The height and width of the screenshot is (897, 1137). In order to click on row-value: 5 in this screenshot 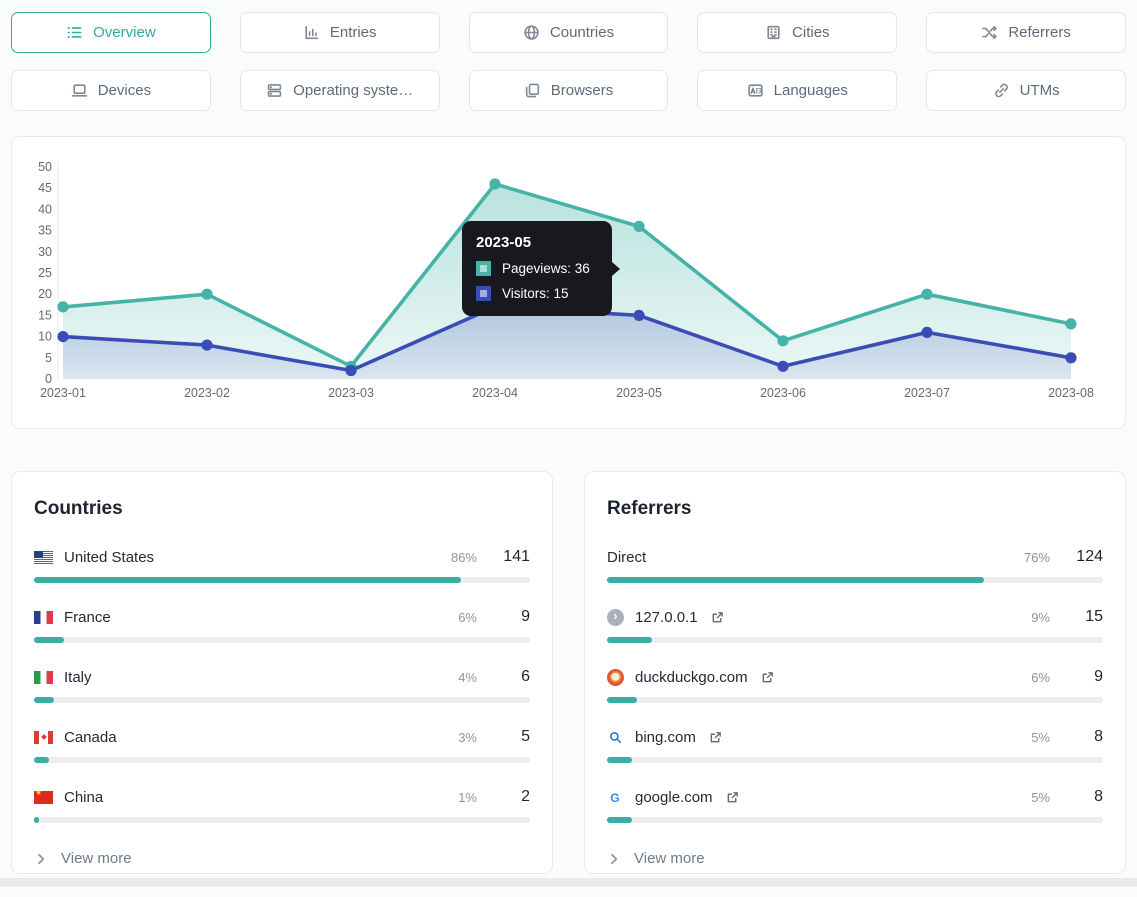, I will do `click(525, 736)`.